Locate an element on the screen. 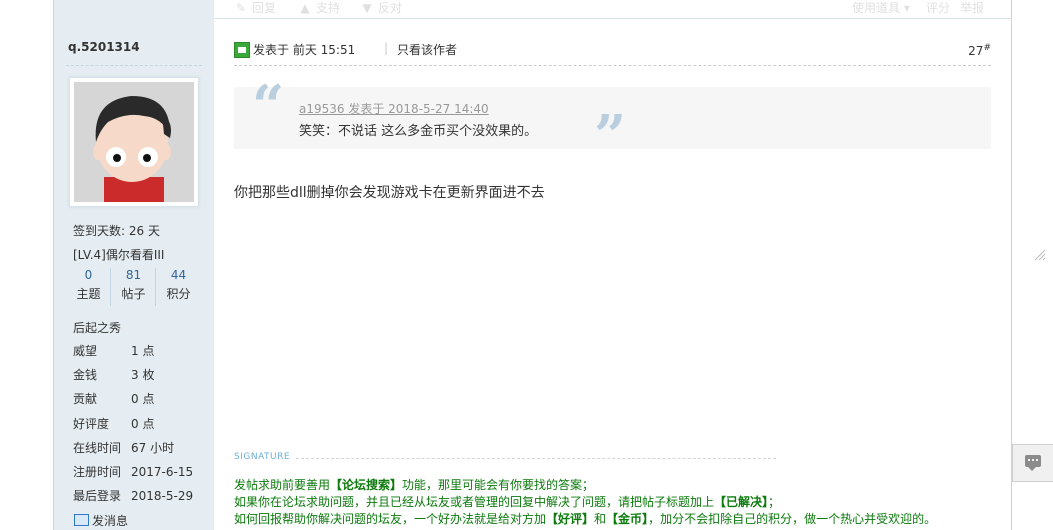 The width and height of the screenshot is (1053, 530). detail-key: 金钱 is located at coordinates (85, 375).